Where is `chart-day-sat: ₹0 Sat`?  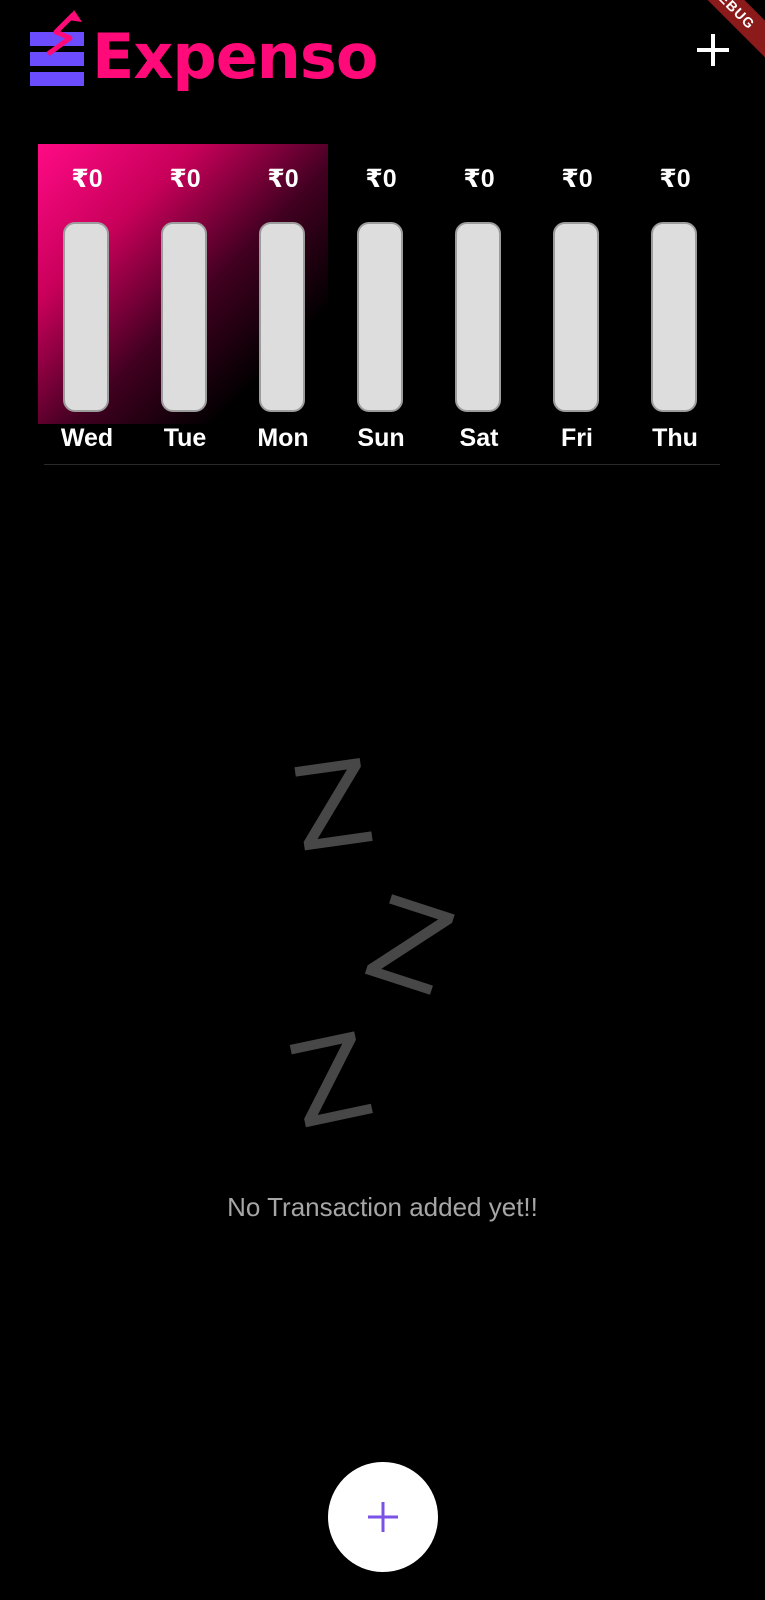 chart-day-sat: ₹0 Sat is located at coordinates (479, 299).